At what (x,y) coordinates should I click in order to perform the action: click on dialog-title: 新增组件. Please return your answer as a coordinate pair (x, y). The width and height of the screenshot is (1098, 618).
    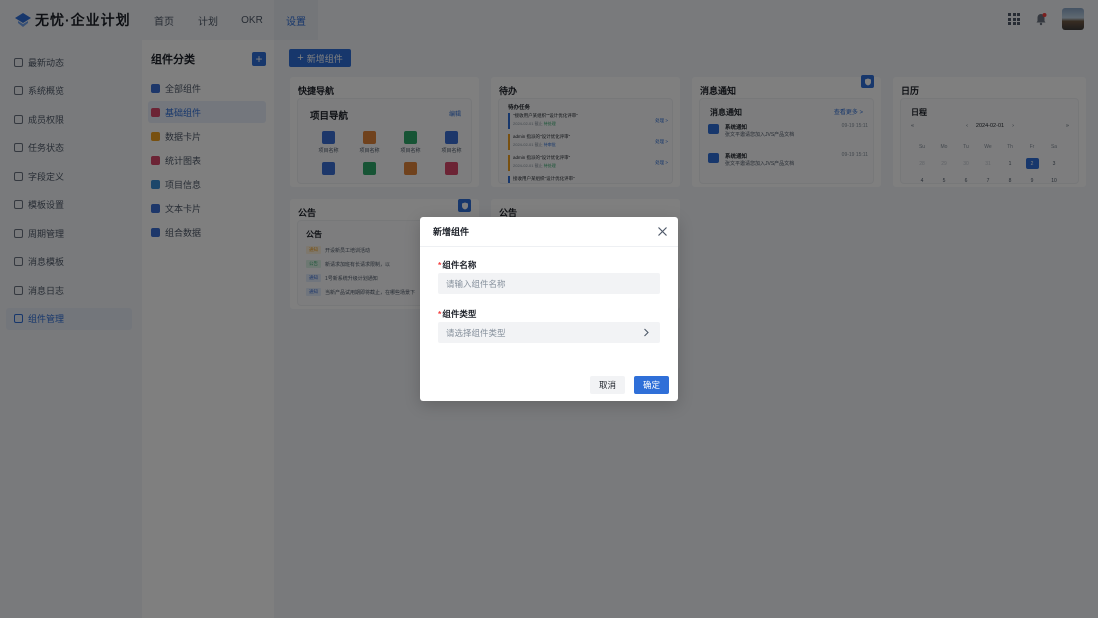
    Looking at the image, I should click on (451, 232).